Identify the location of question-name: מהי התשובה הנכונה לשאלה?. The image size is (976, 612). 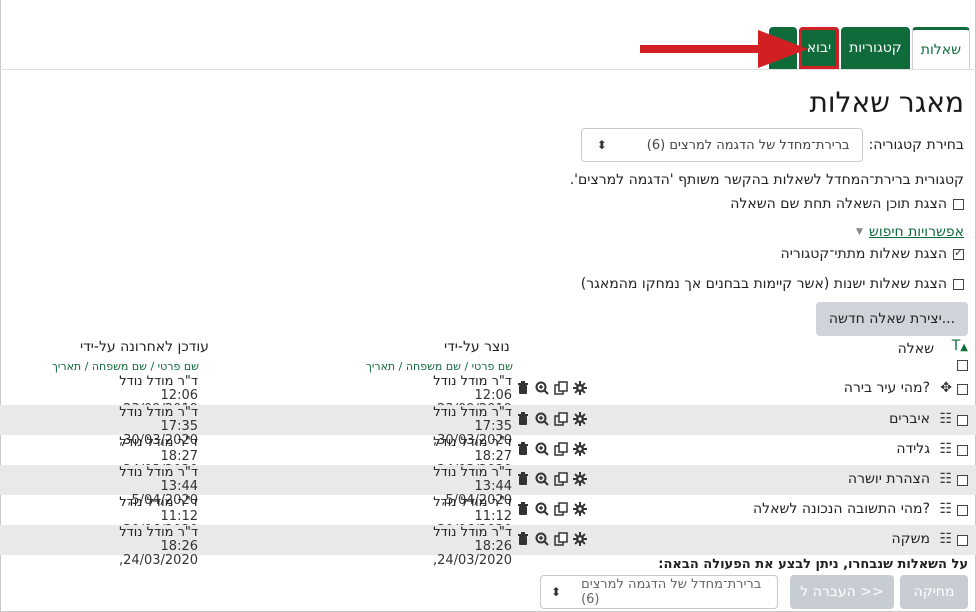
(841, 509).